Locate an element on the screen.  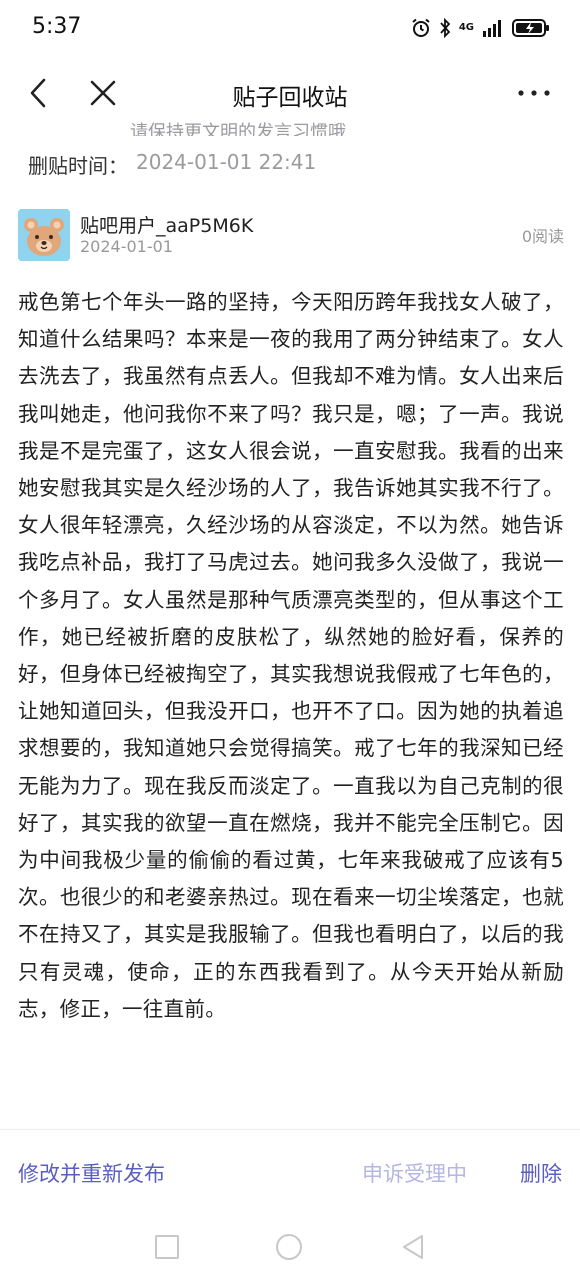
author-name: 贴吧用户_aaP5M6K is located at coordinates (166, 224).